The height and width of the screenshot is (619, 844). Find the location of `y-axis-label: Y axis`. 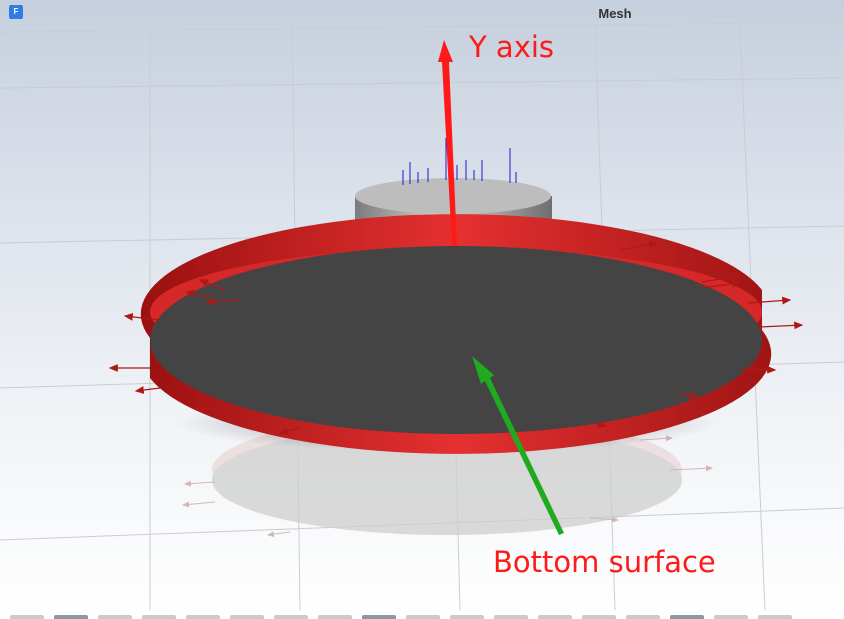

y-axis-label: Y axis is located at coordinates (512, 47).